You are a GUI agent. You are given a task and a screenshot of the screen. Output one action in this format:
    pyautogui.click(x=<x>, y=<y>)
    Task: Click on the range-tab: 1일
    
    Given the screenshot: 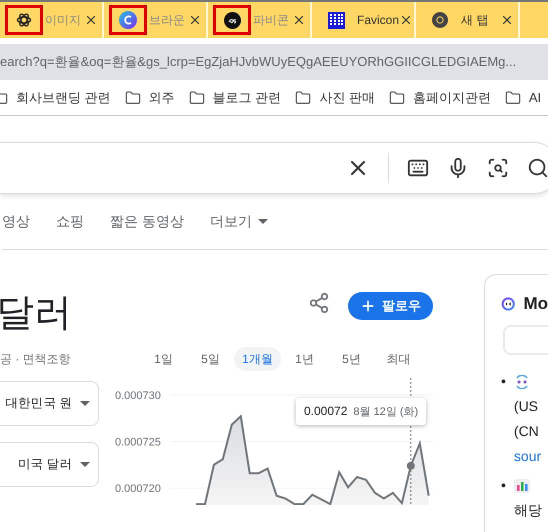 What is the action you would take?
    pyautogui.click(x=163, y=359)
    